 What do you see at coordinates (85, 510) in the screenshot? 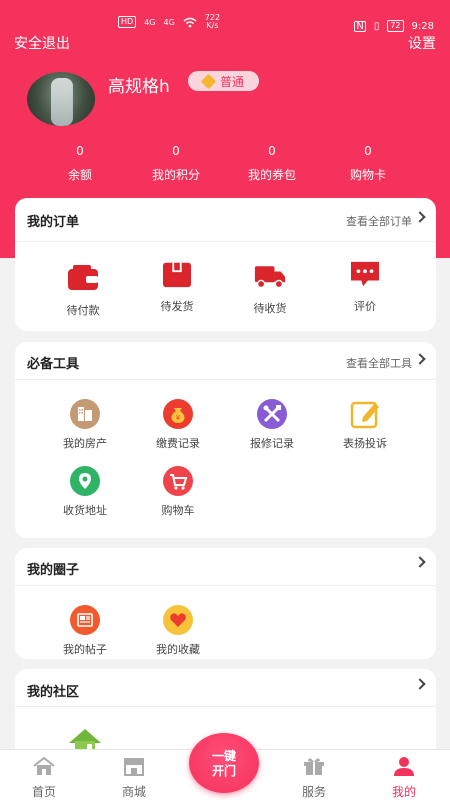
I see `tool-label: 收货地址` at bounding box center [85, 510].